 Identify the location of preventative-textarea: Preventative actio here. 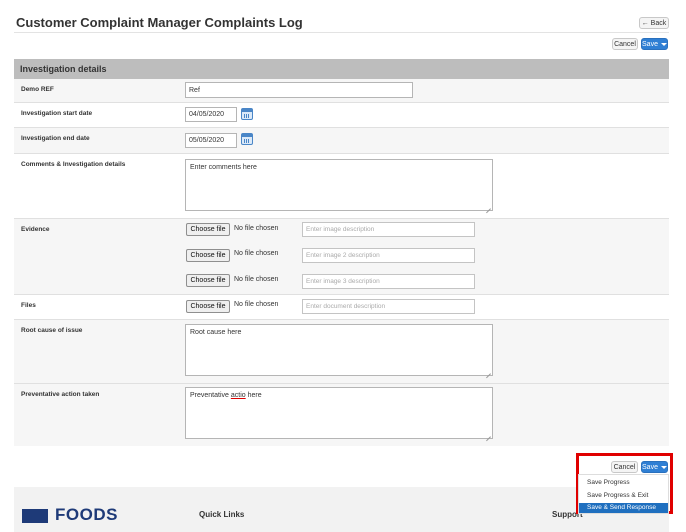
(339, 413).